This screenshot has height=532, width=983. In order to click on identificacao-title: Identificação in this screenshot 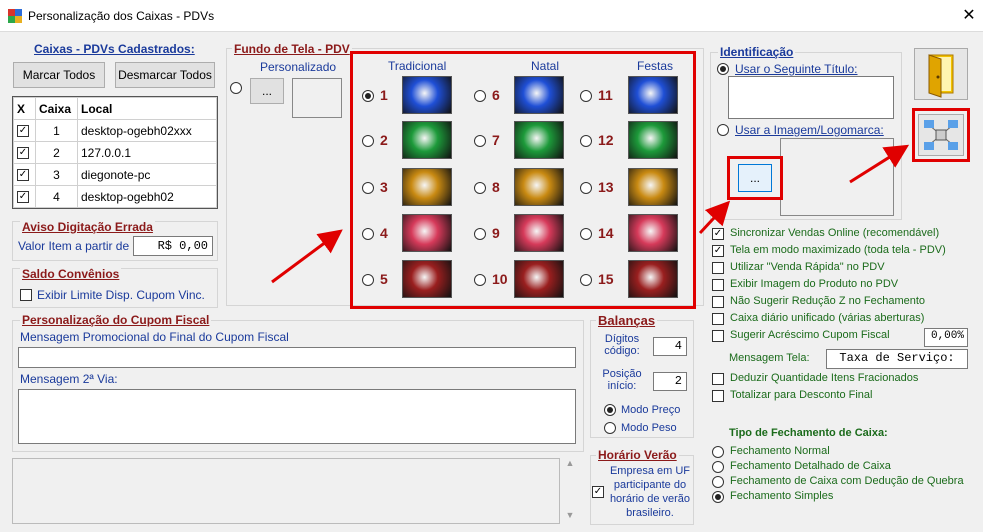, I will do `click(757, 52)`.